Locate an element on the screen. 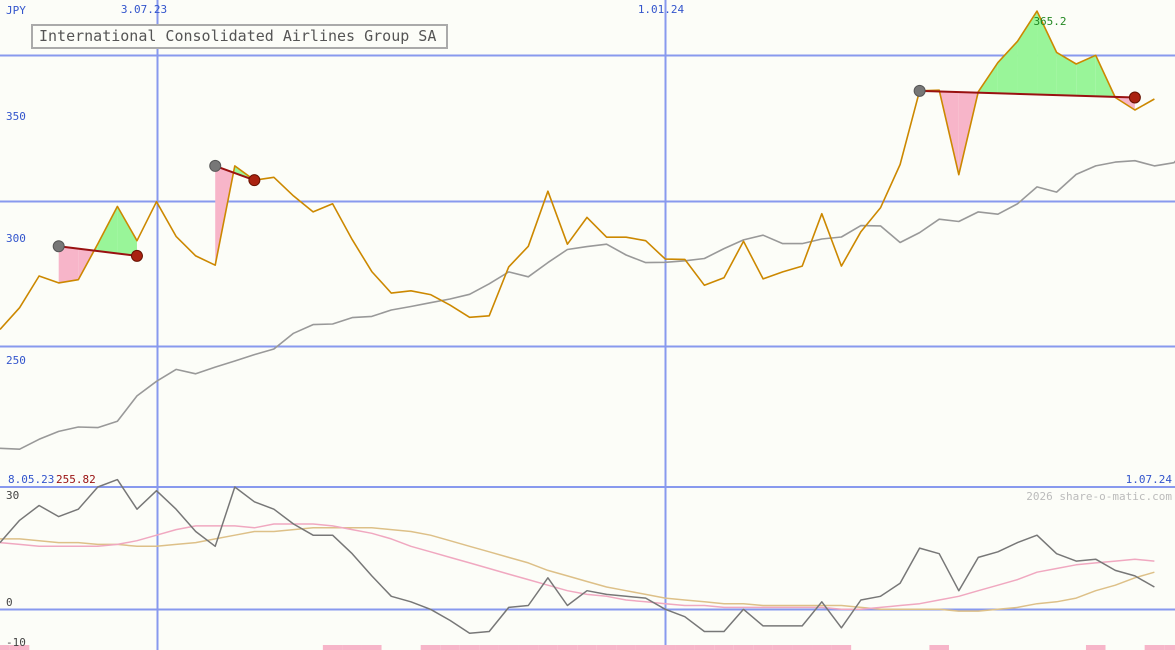 Image resolution: width=1175 pixels, height=650 pixels. indicator-y-tick-label: 0 is located at coordinates (9, 602).